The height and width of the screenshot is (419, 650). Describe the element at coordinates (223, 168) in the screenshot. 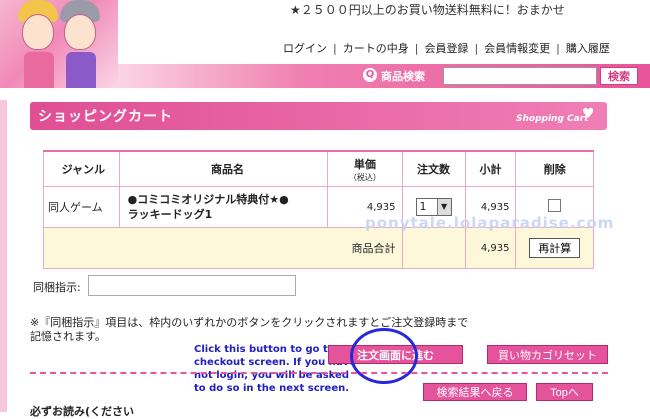

I see `col-product: 商品名` at that location.